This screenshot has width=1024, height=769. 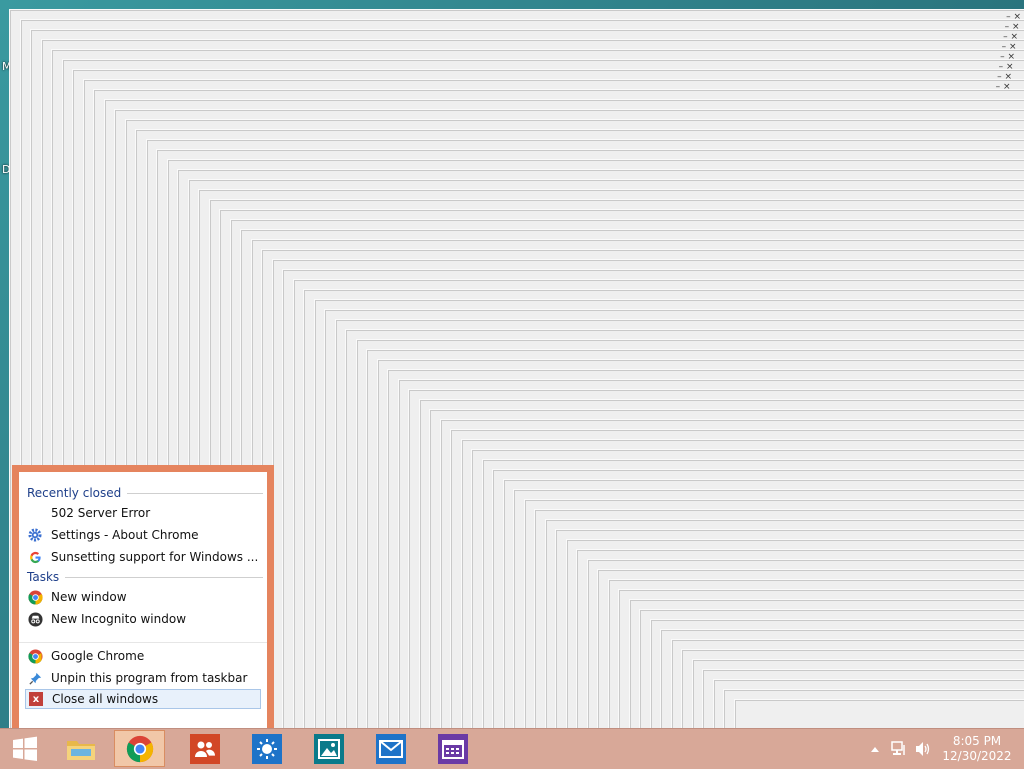 What do you see at coordinates (143, 493) in the screenshot?
I see `recently-closed-header: Recently closed` at bounding box center [143, 493].